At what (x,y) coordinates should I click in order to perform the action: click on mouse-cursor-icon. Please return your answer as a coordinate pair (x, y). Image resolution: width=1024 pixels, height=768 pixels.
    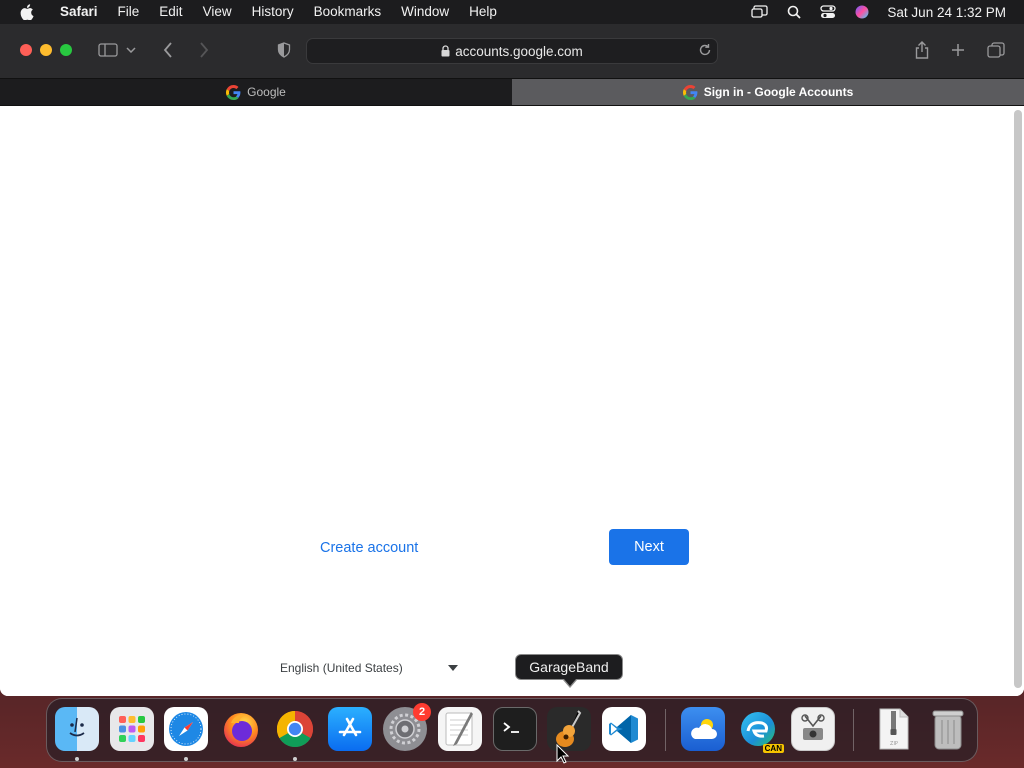
    Looking at the image, I should click on (563, 754).